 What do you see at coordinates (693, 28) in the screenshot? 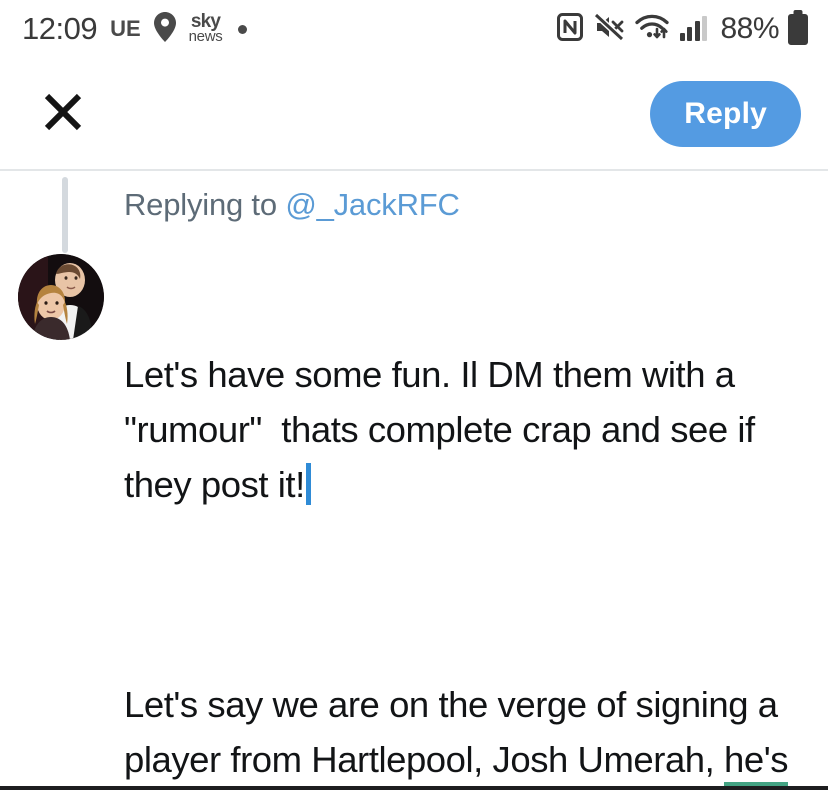
I see `cellular-signal-icon` at bounding box center [693, 28].